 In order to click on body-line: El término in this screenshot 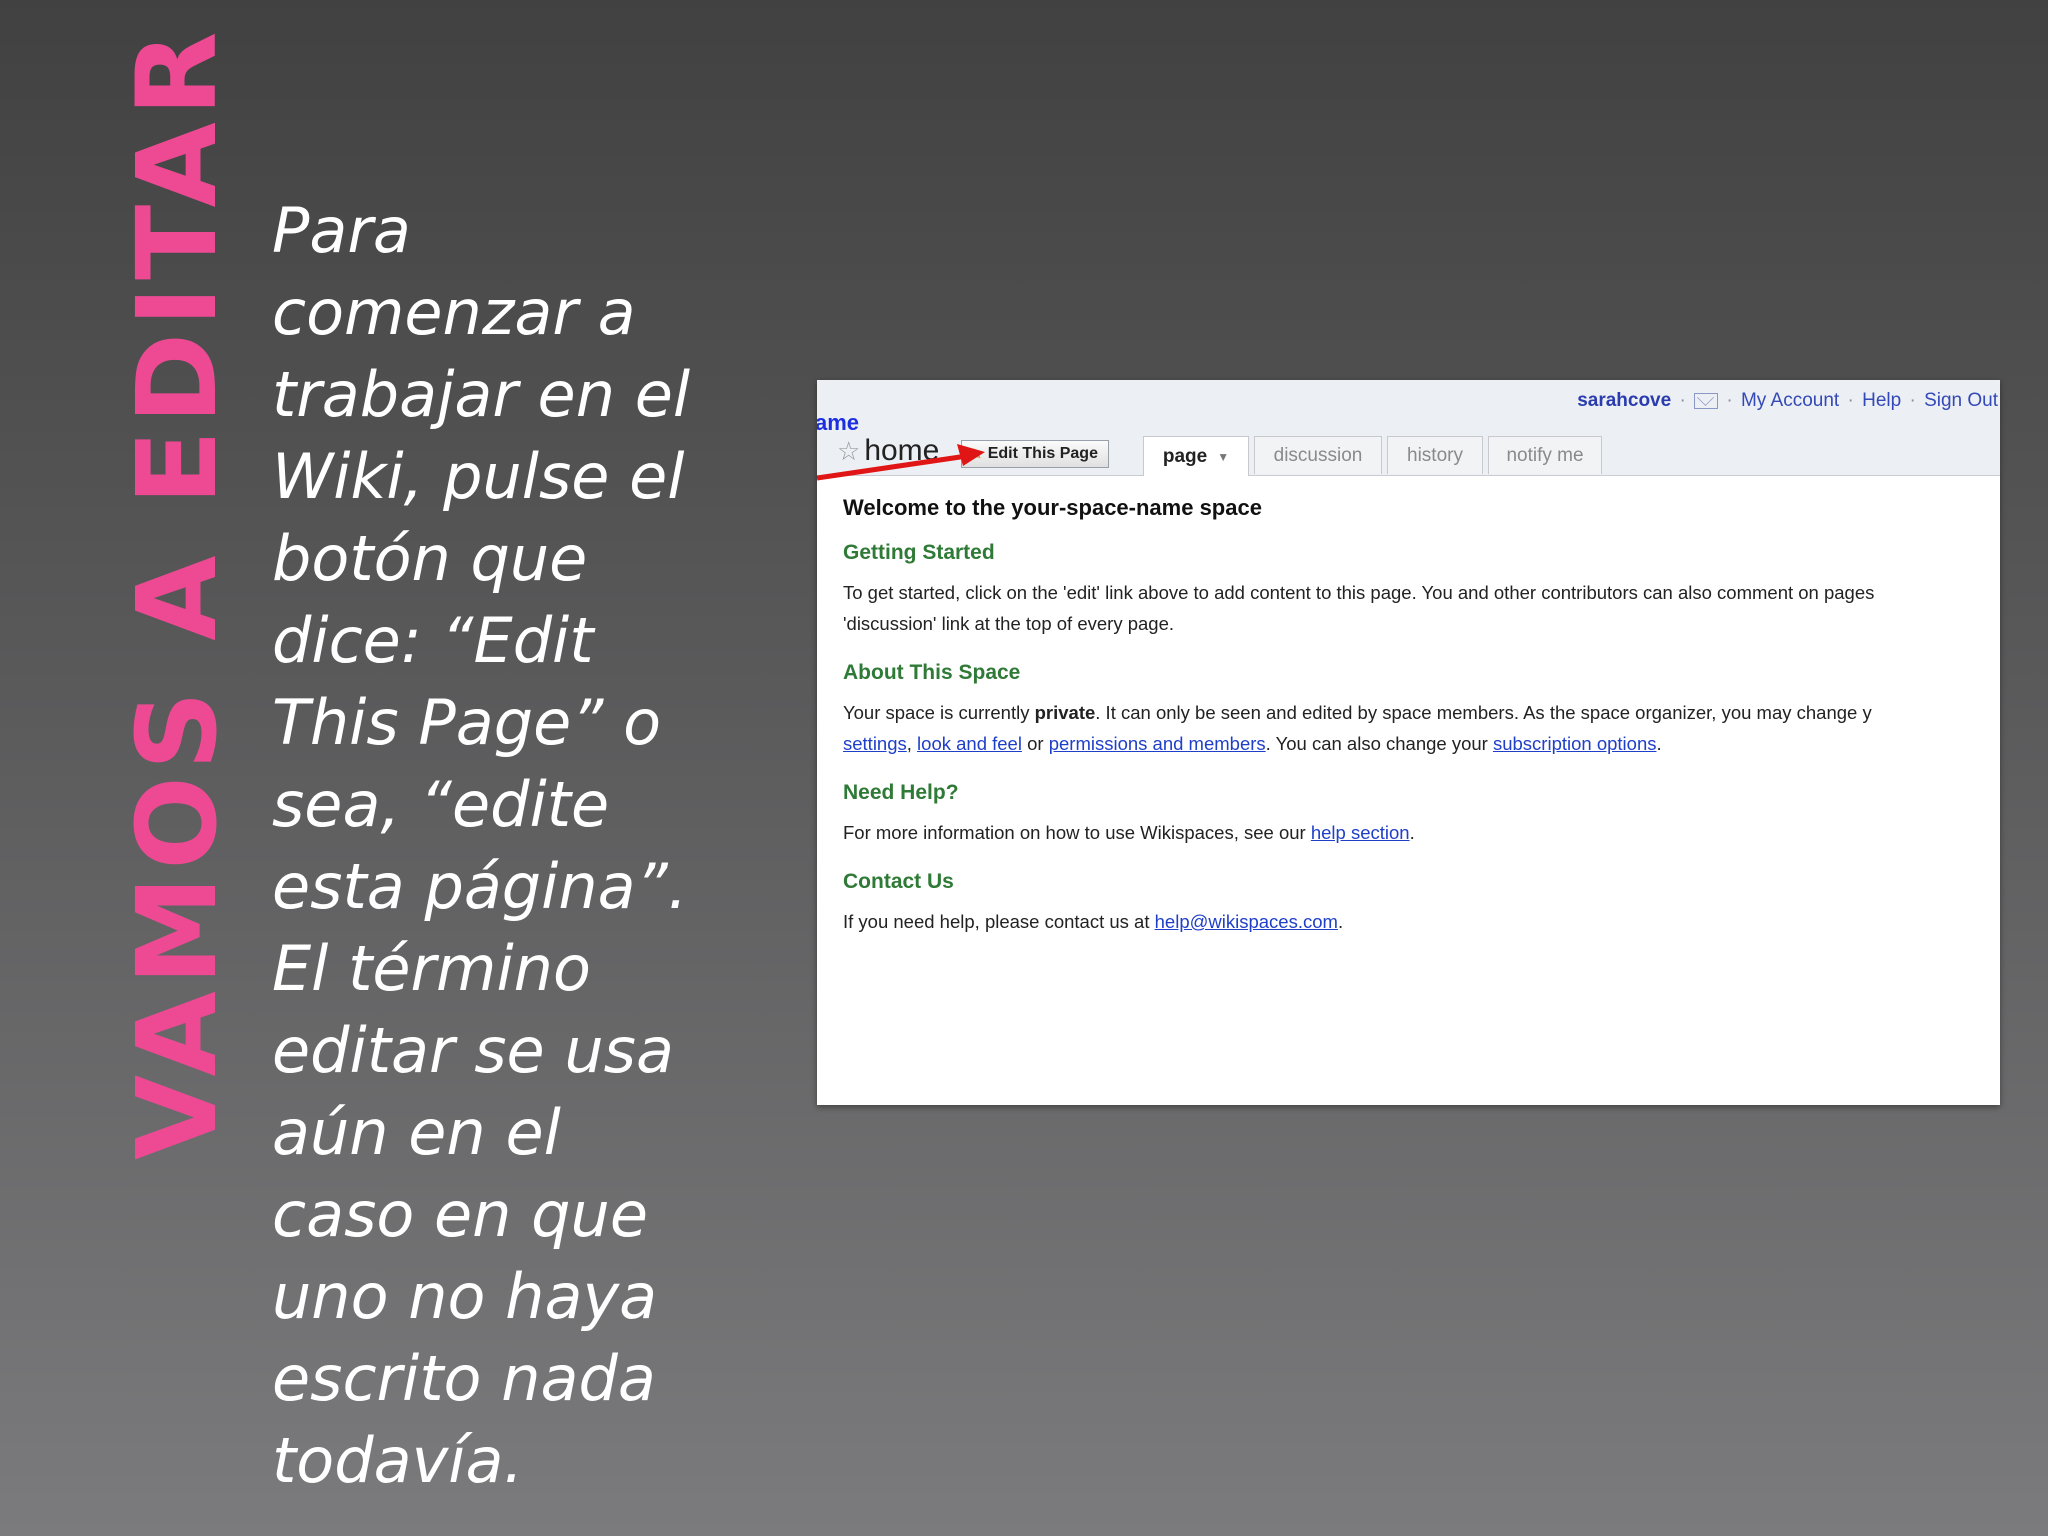, I will do `click(431, 968)`.